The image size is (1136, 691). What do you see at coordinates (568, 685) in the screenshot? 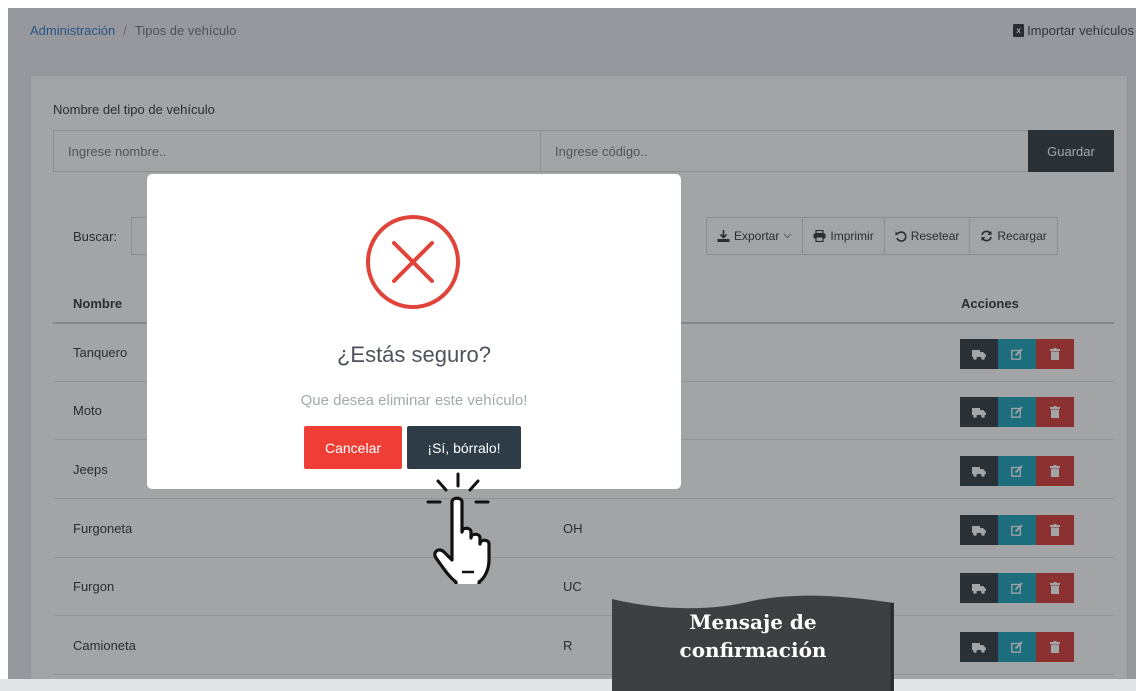
I see `bottom-strip` at bounding box center [568, 685].